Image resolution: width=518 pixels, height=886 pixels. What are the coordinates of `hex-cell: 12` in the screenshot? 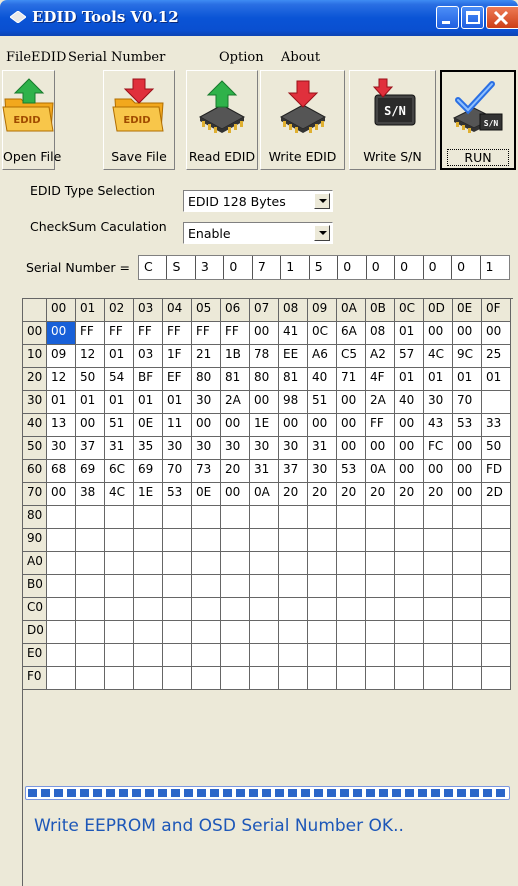 It's located at (90, 356).